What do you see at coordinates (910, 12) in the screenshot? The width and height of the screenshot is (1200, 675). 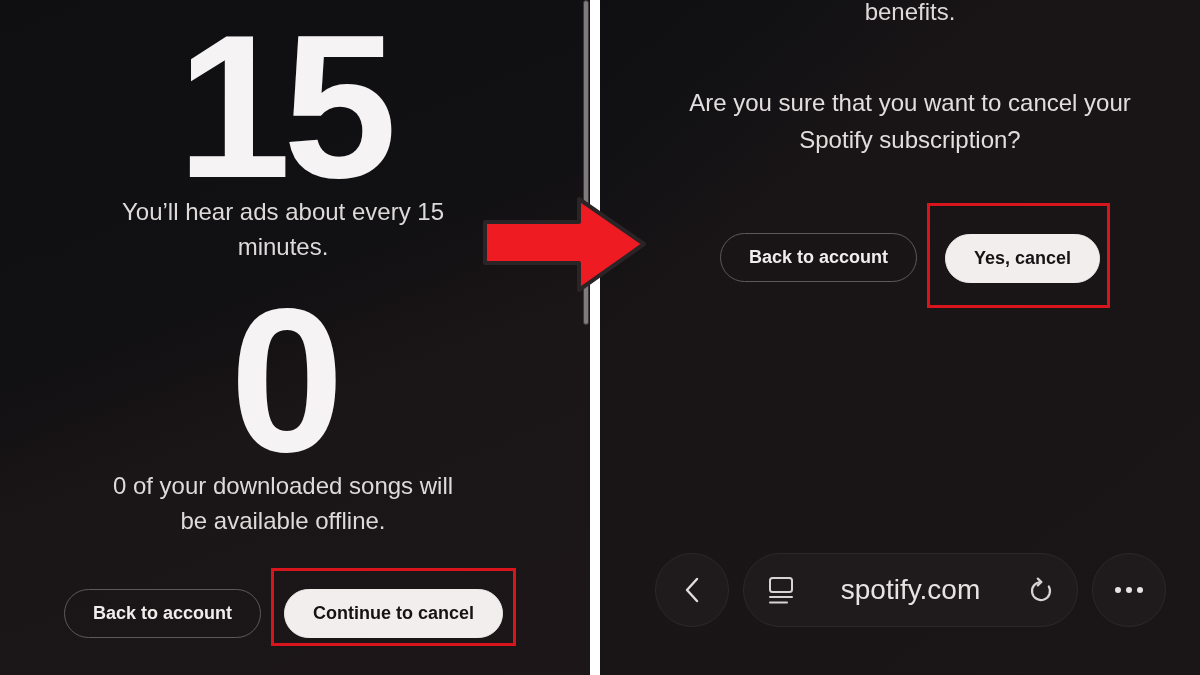 I see `body-text: benefits.` at bounding box center [910, 12].